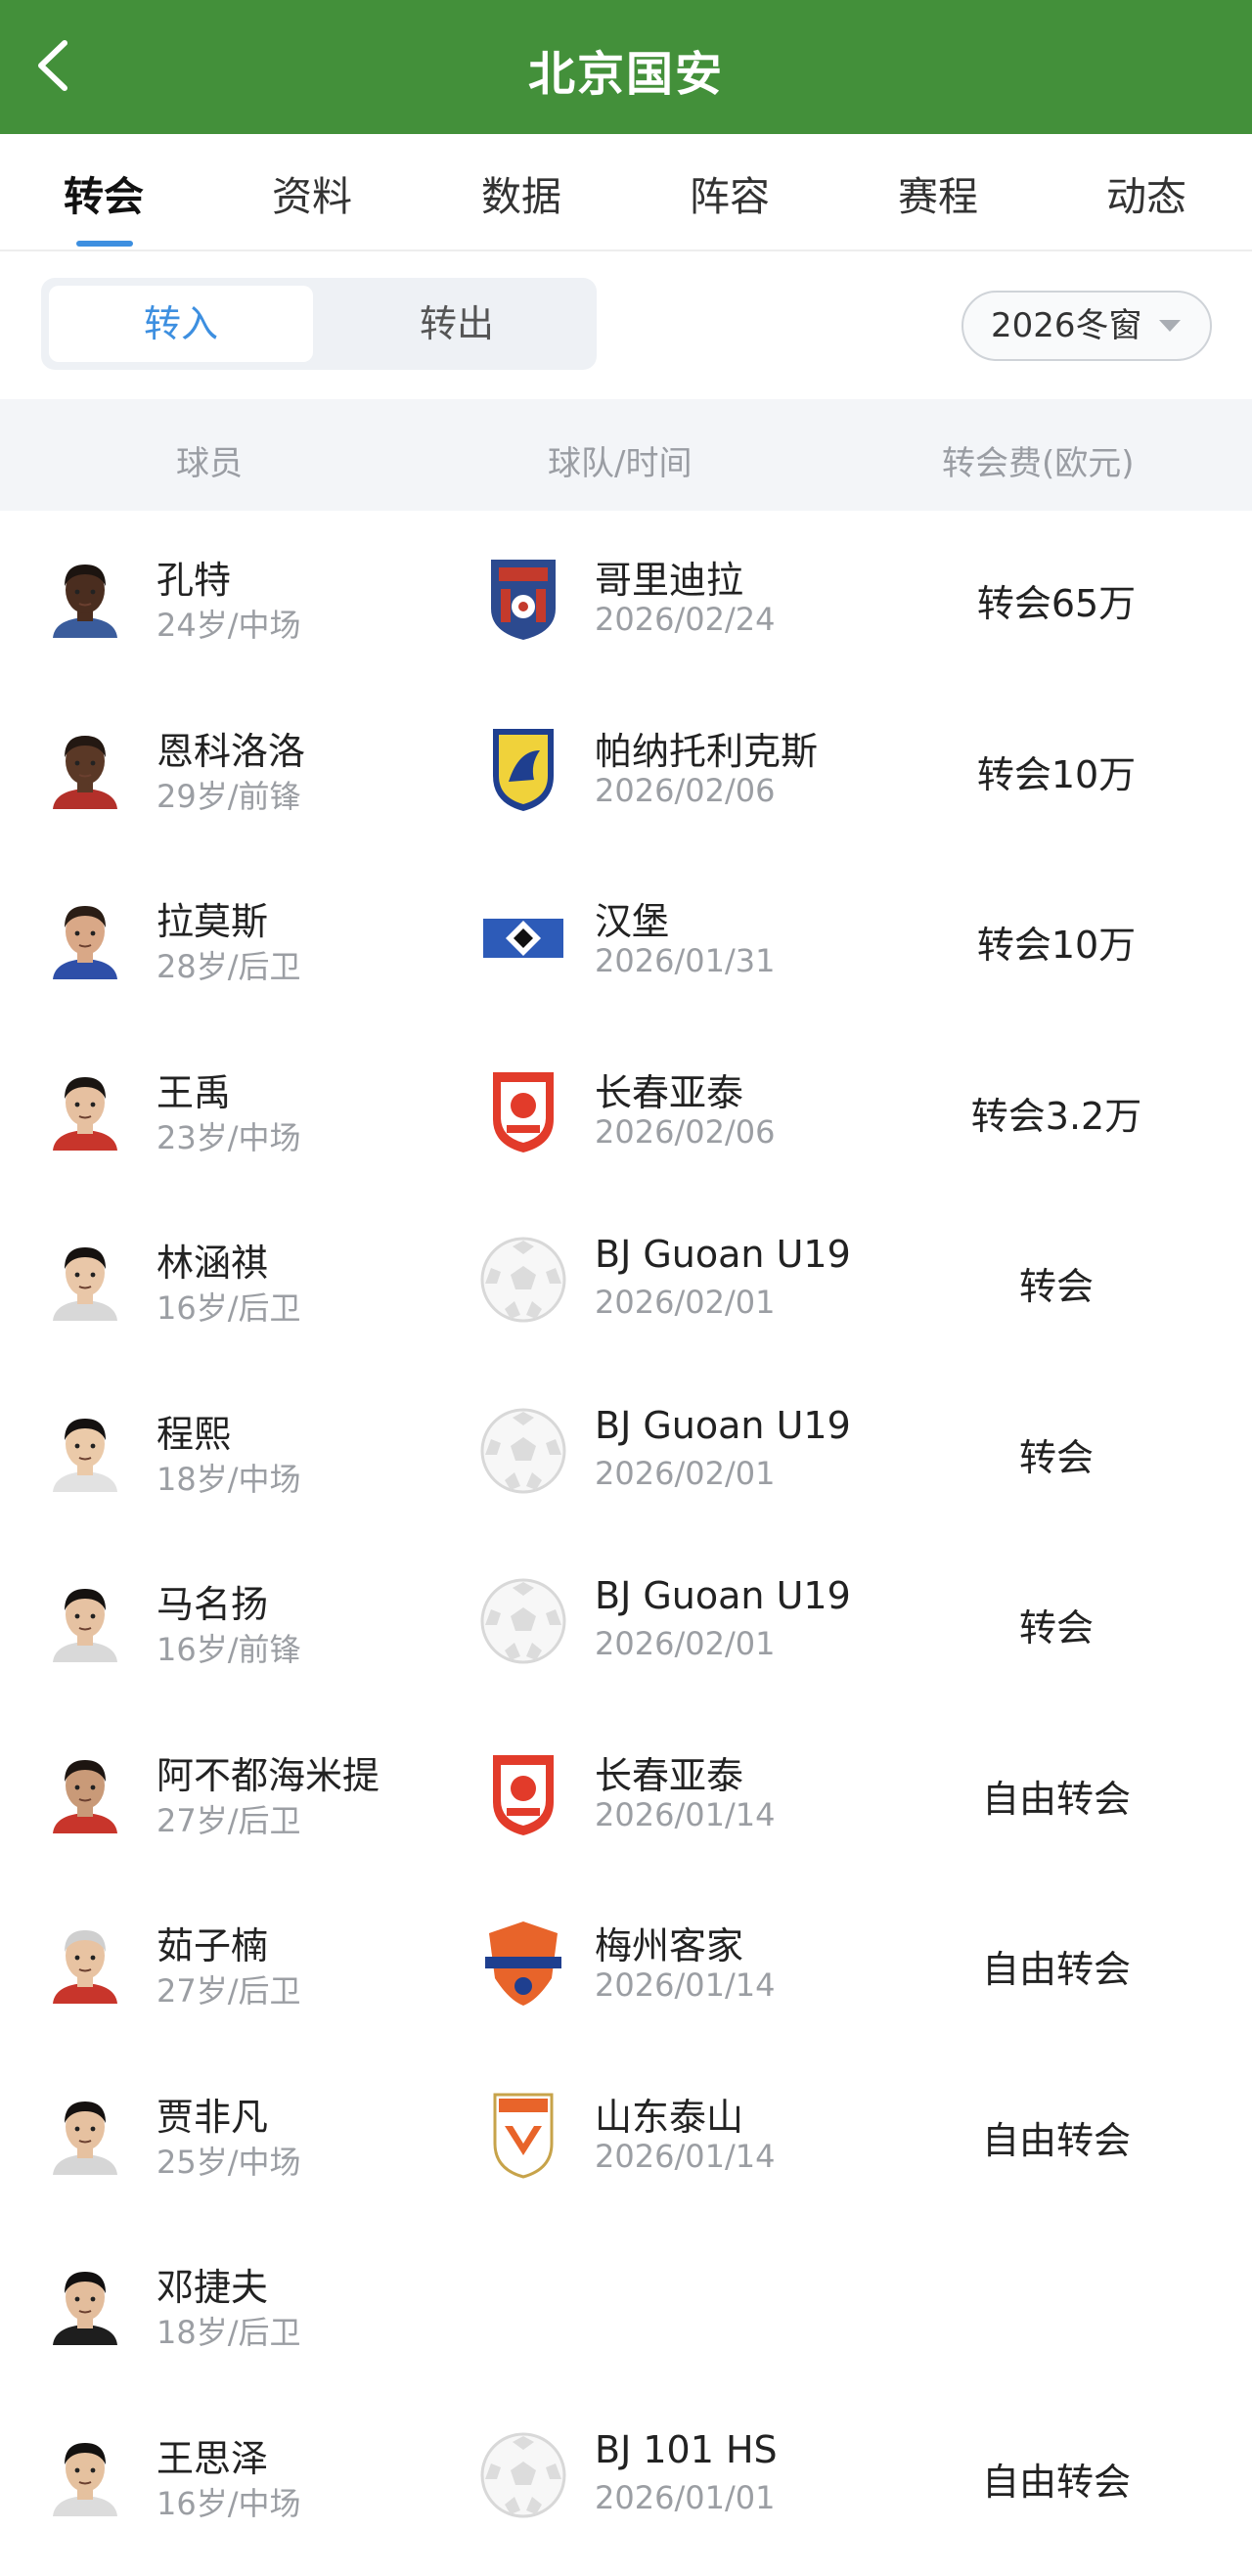 The image size is (1252, 2576). What do you see at coordinates (228, 2503) in the screenshot?
I see `player-age-position: 16岁/中场` at bounding box center [228, 2503].